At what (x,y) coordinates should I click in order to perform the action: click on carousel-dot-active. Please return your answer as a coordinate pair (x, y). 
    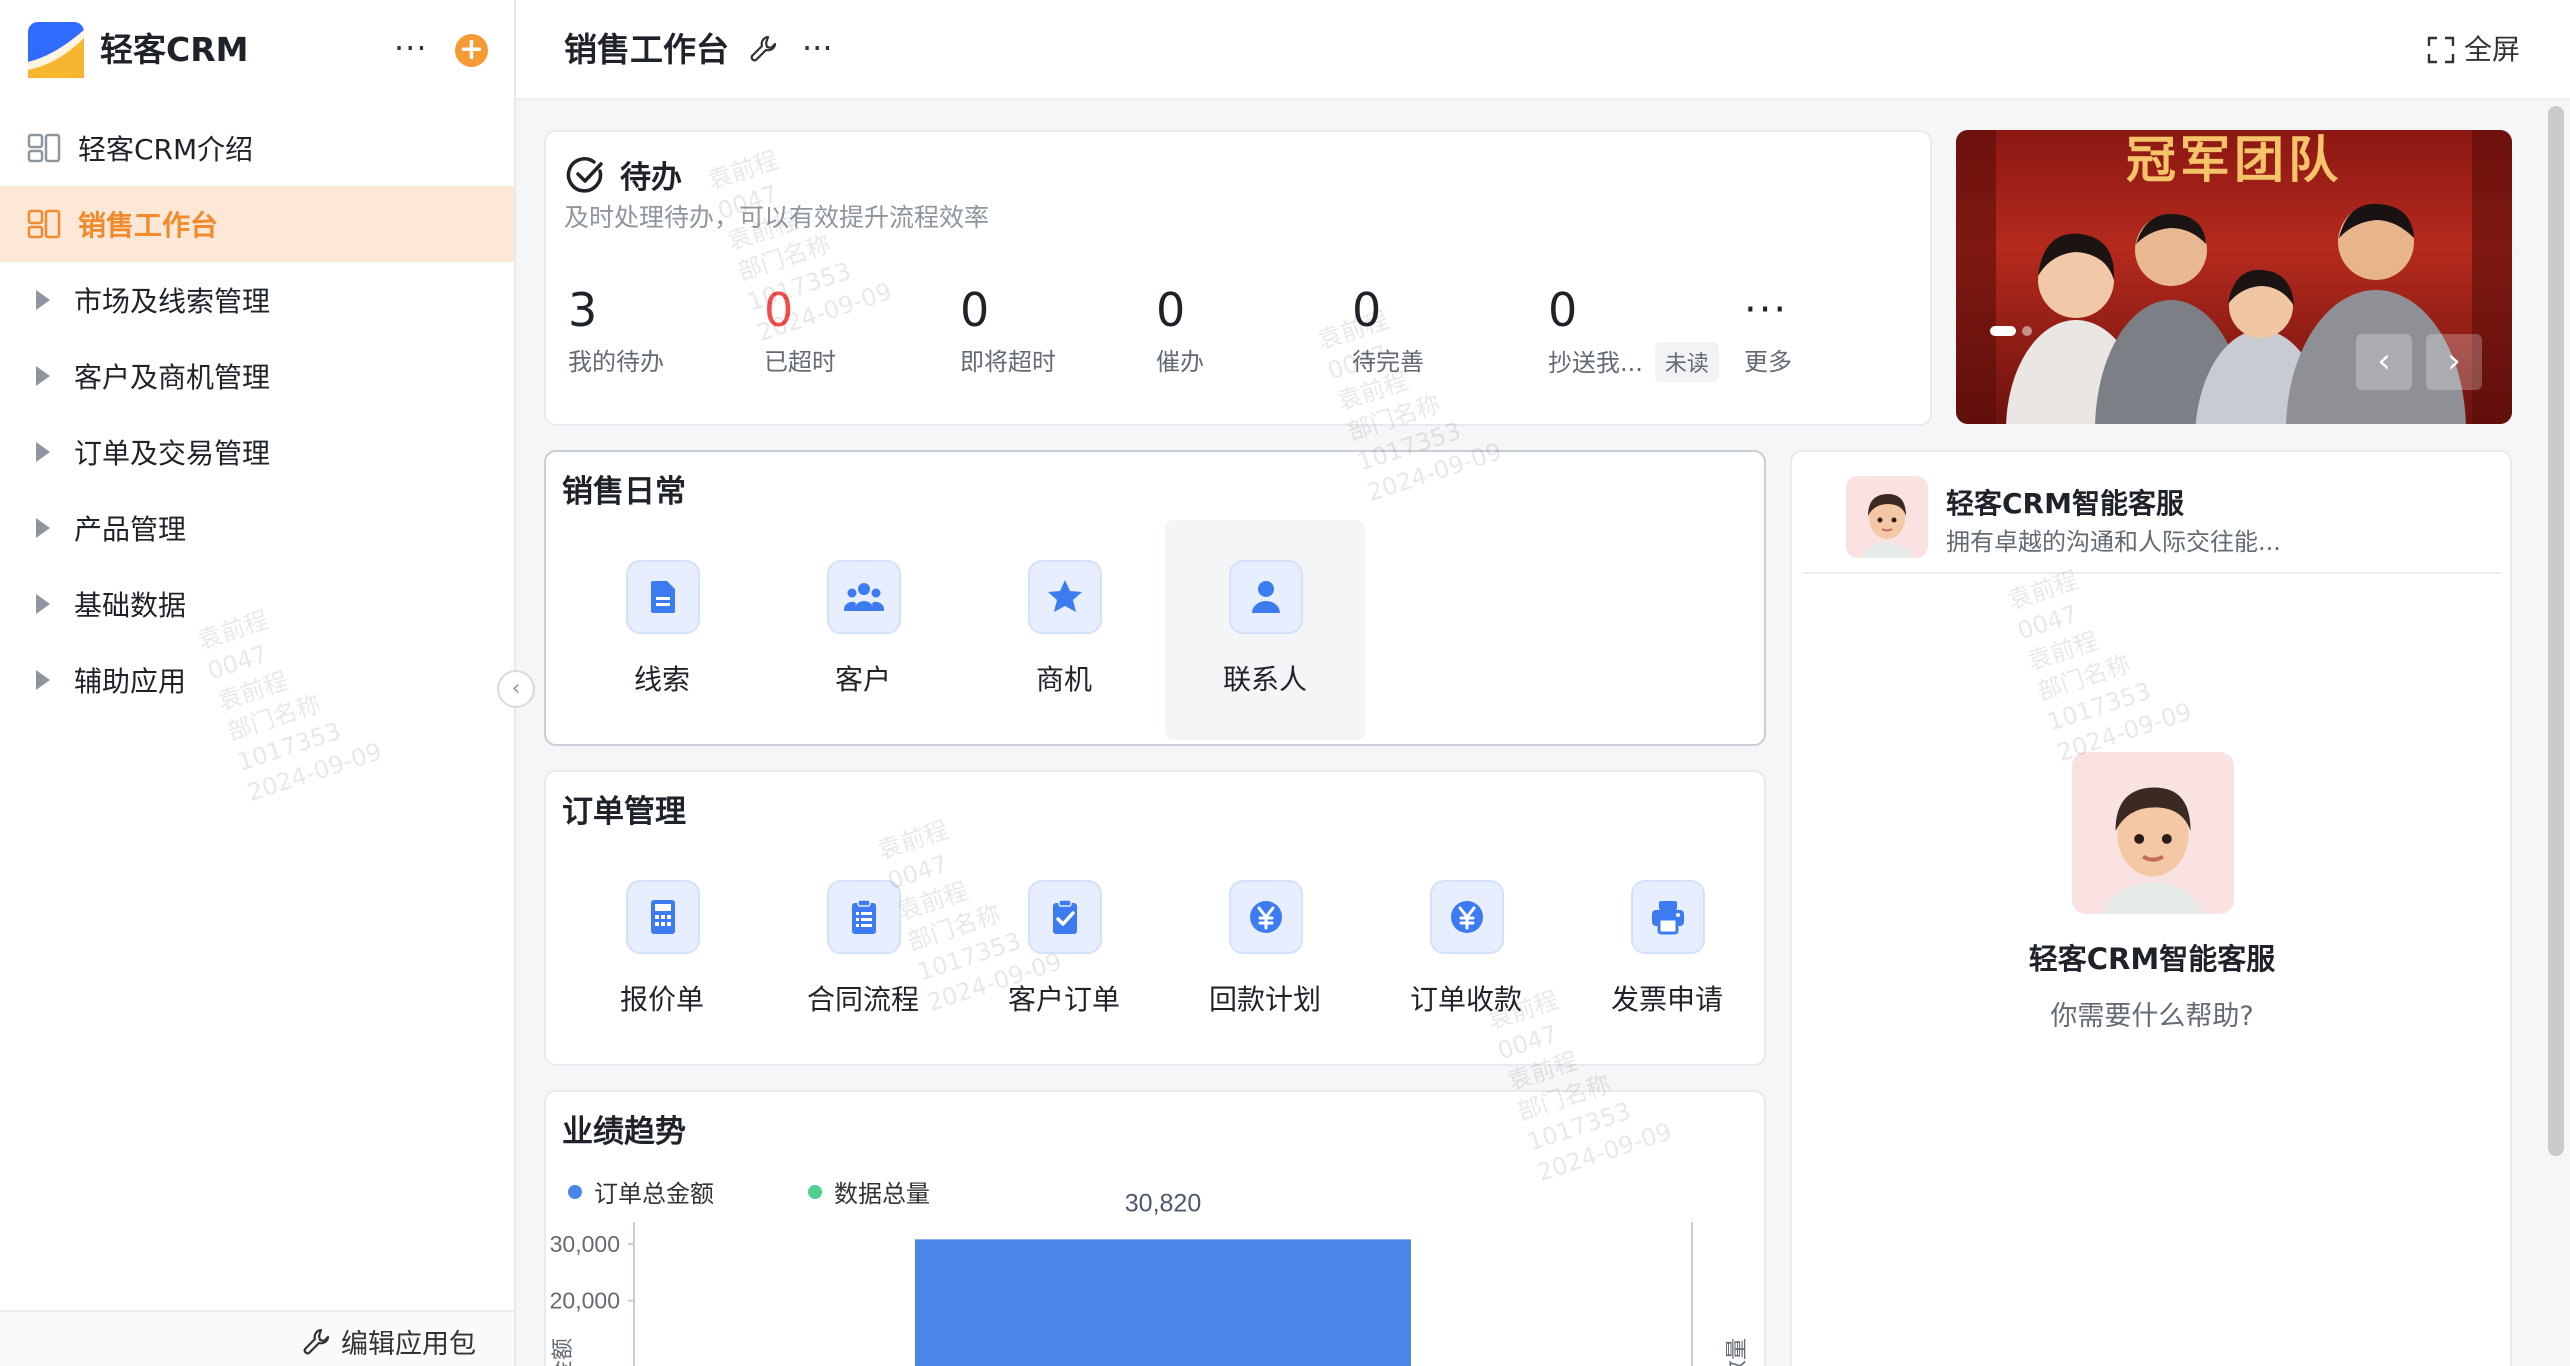
    Looking at the image, I should click on (2003, 331).